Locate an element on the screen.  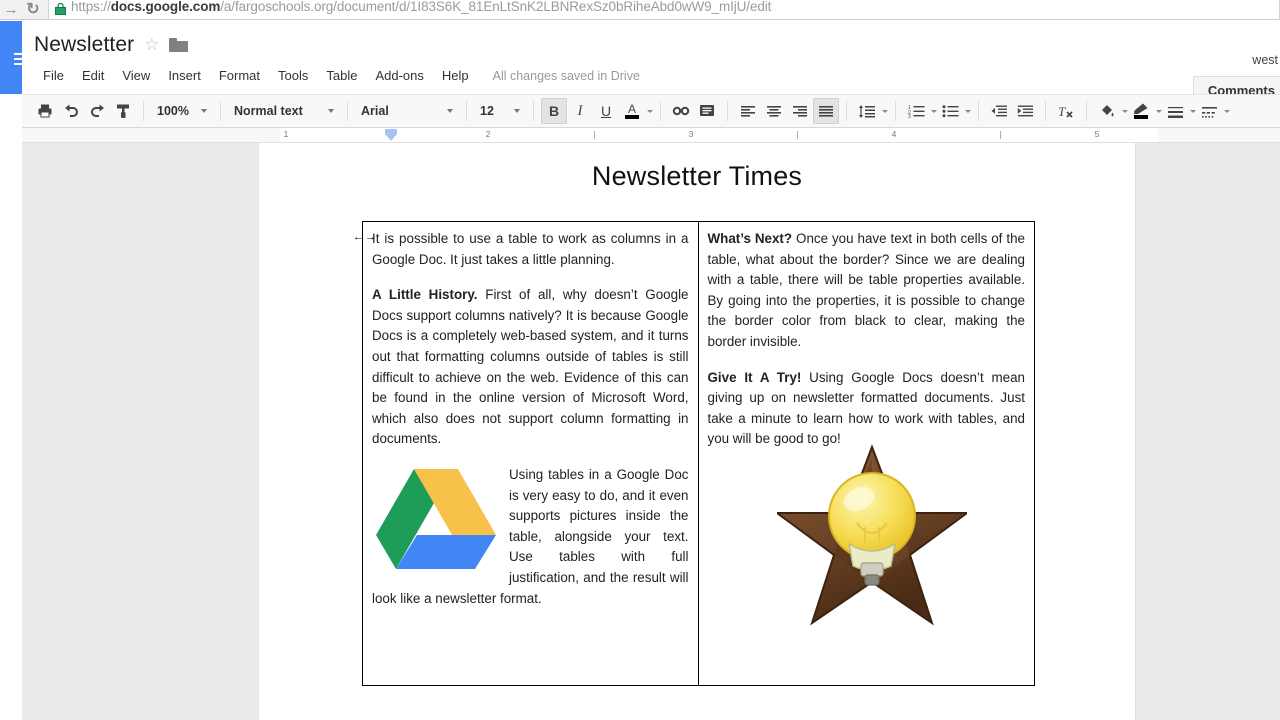
menu-format: Format is located at coordinates (239, 75).